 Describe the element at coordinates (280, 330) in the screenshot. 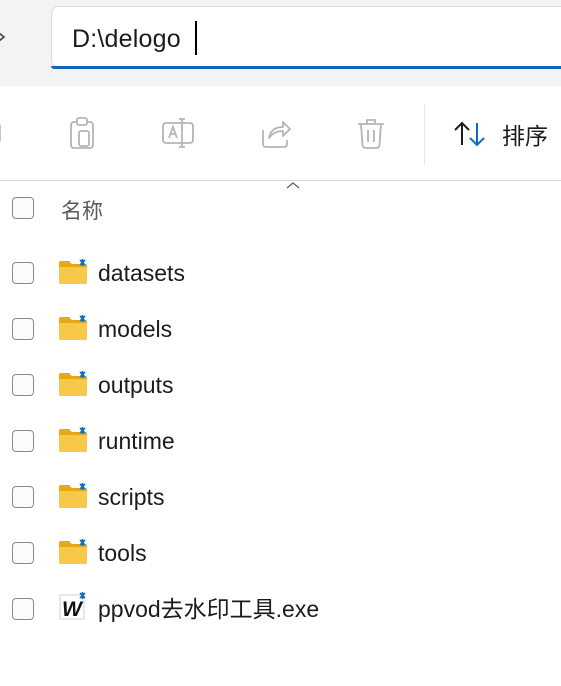

I see `folder-row: models` at that location.